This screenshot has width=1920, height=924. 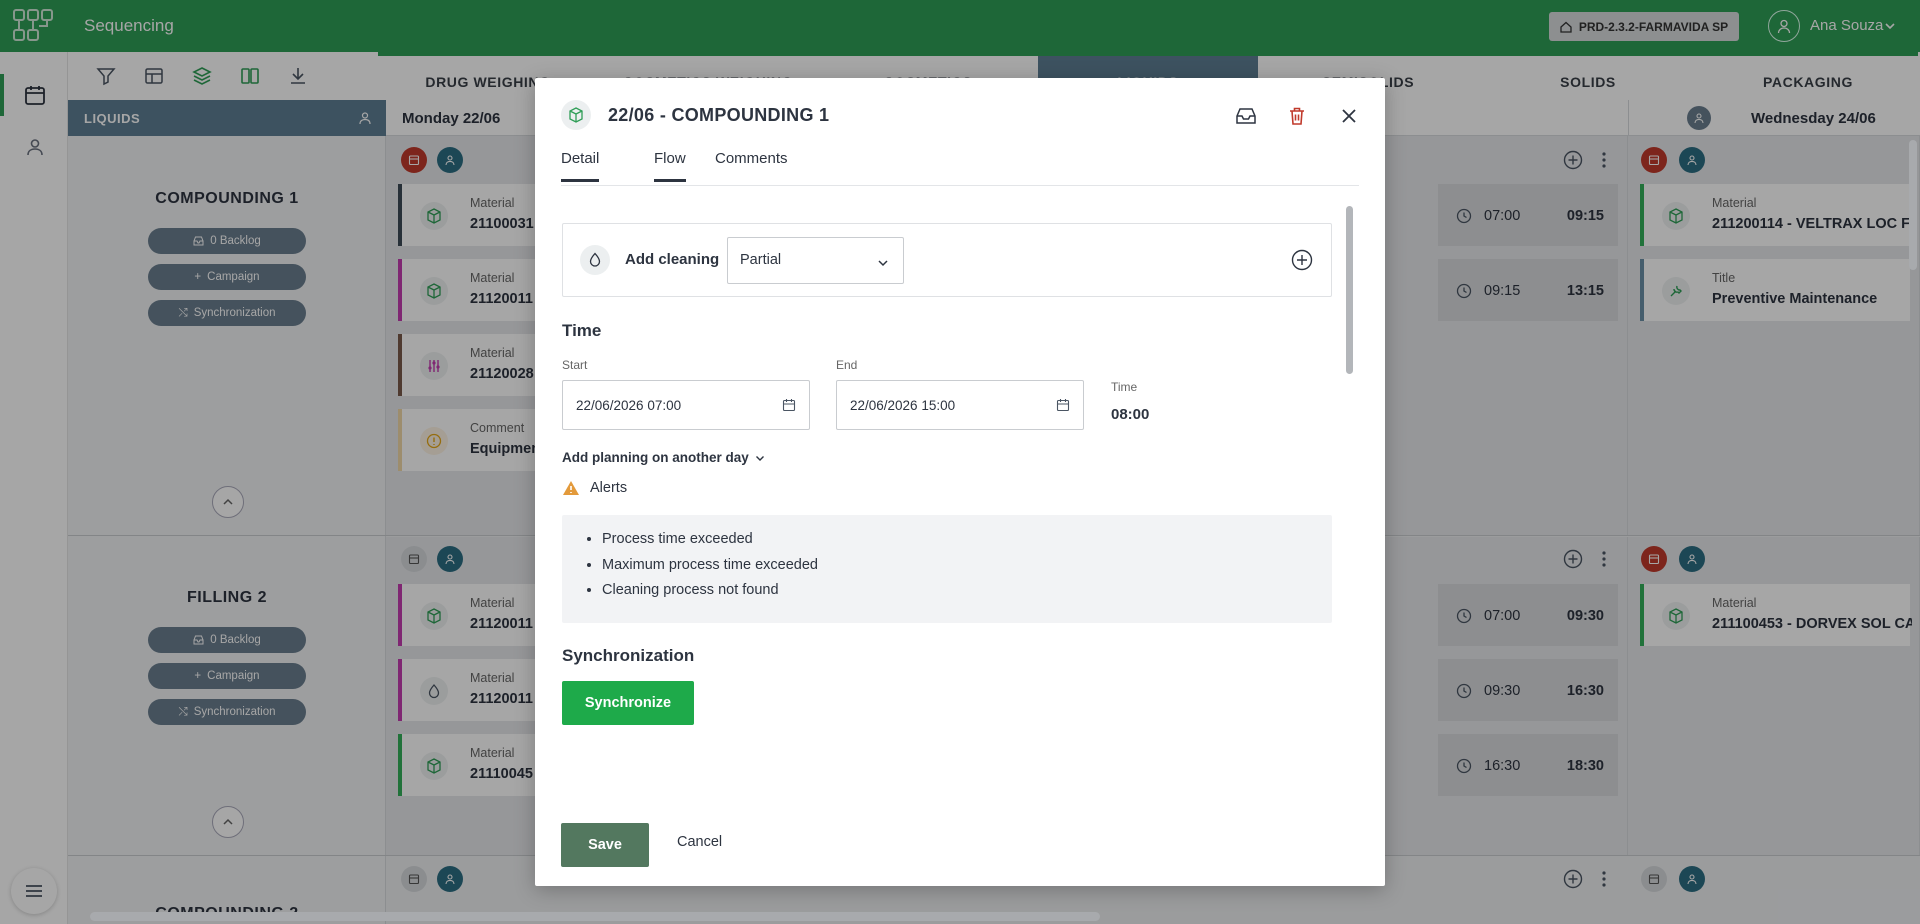 I want to click on drop-icon, so click(x=595, y=260).